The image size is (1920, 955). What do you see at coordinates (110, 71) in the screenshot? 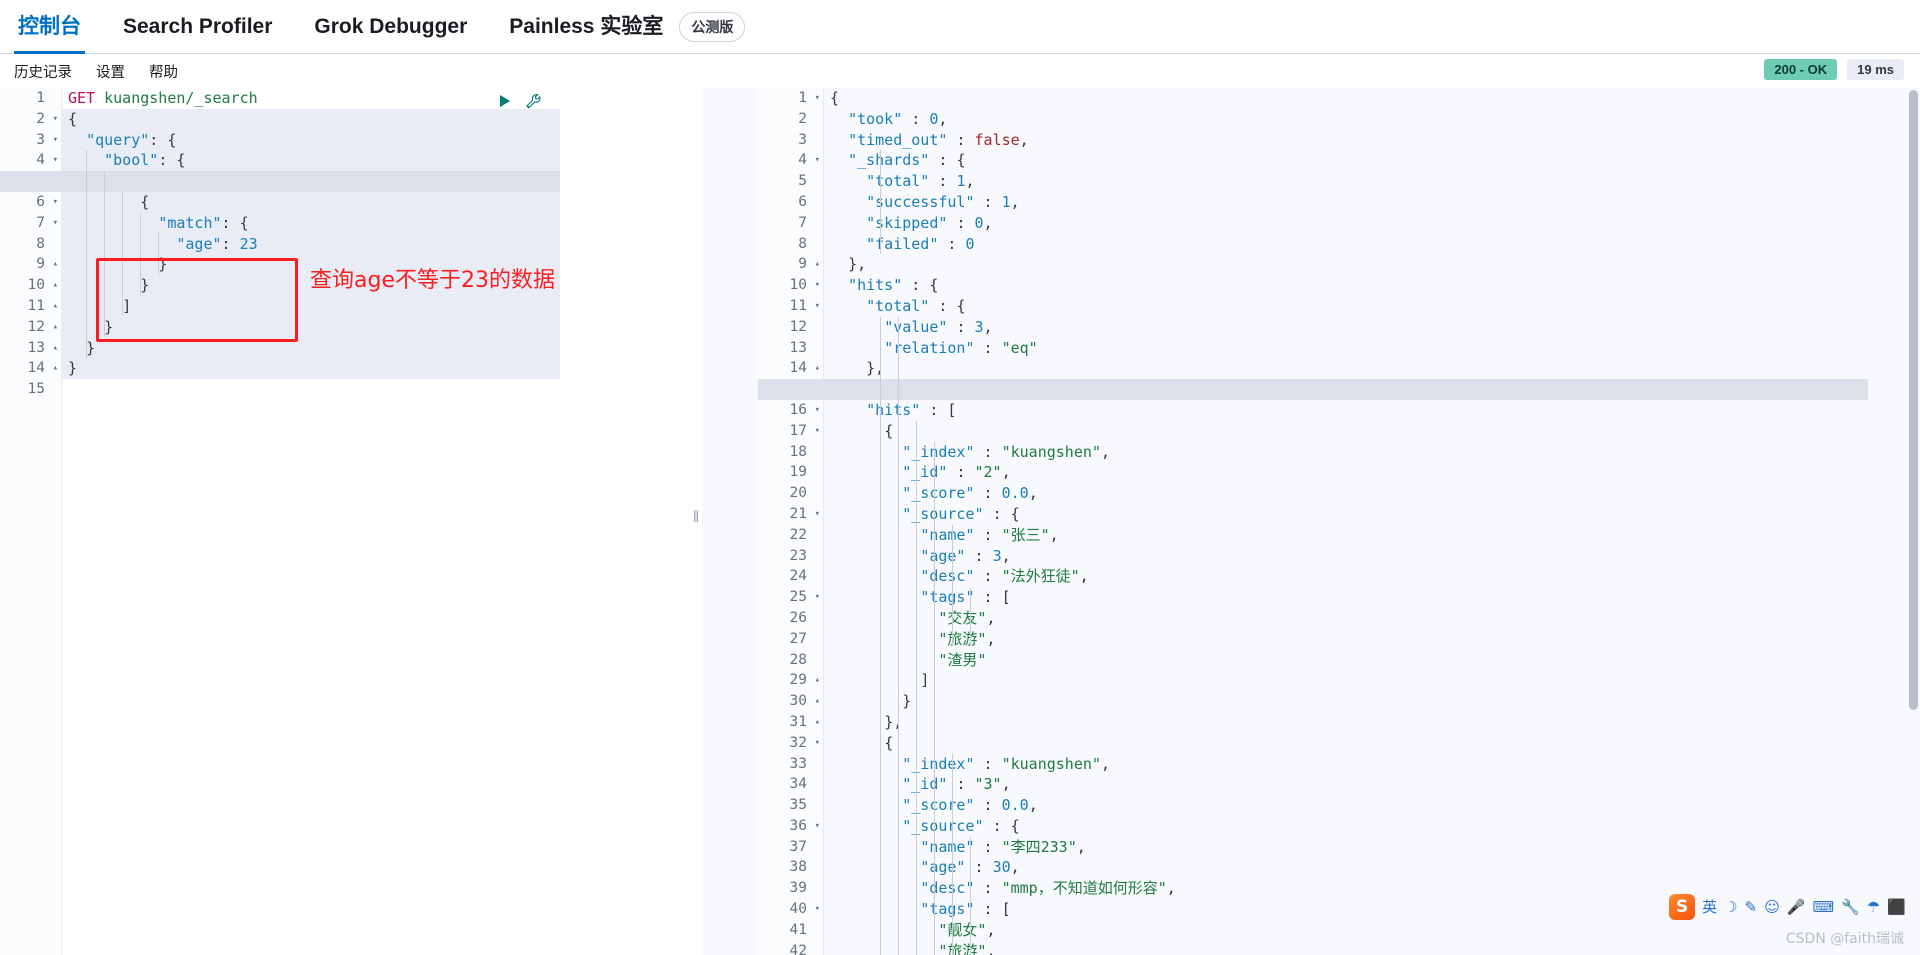
I see `submenu-item-settings: 设置` at bounding box center [110, 71].